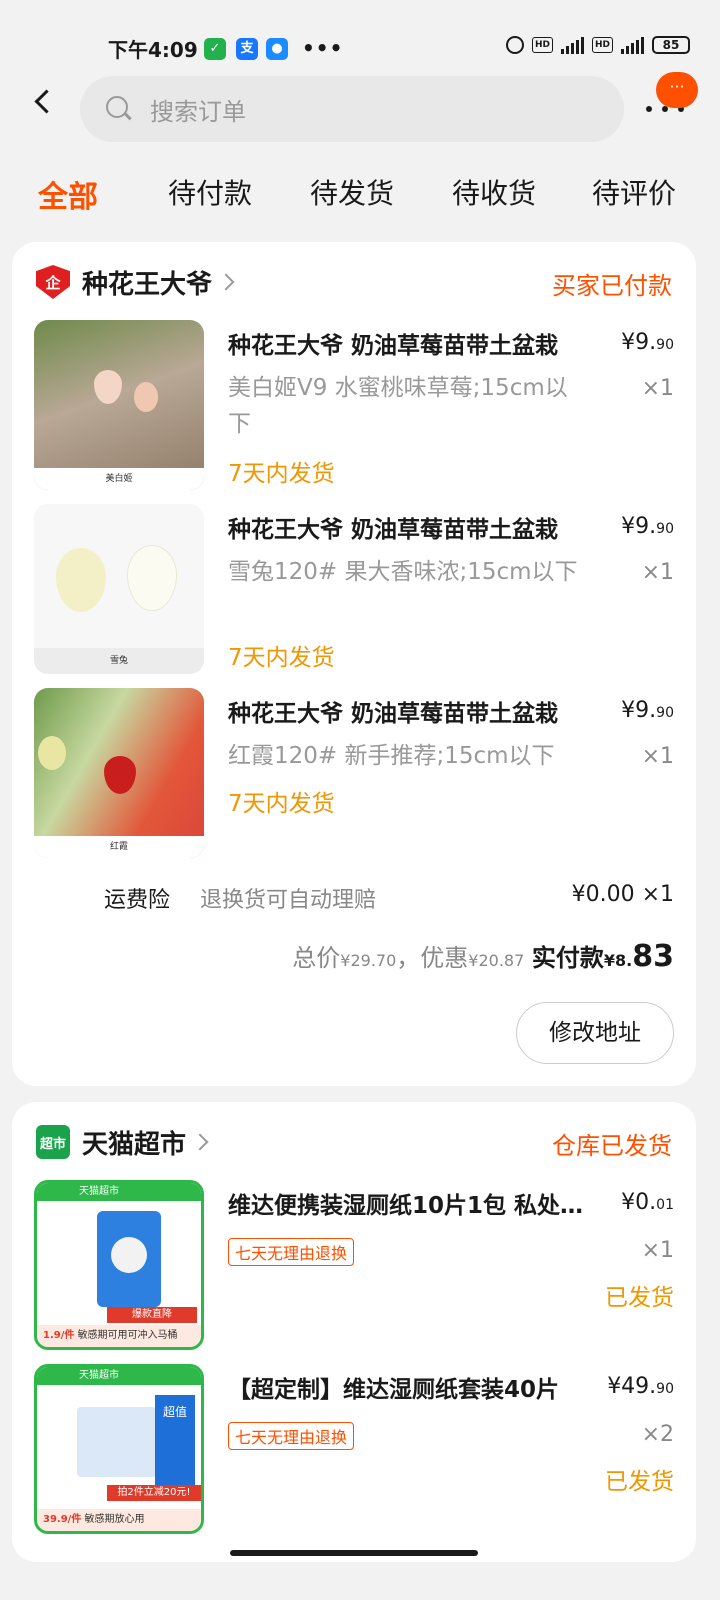 The image size is (720, 1600). I want to click on modify-address-button: 修改地址, so click(595, 1033).